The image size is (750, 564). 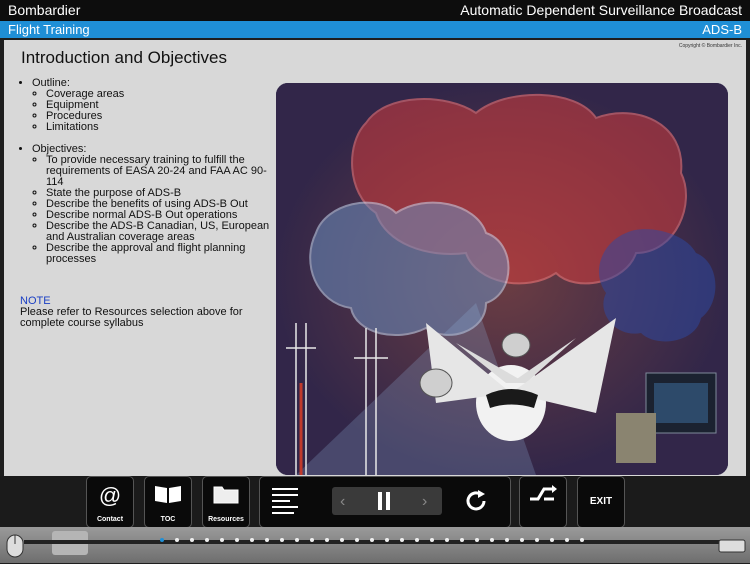 I want to click on list-item: Limitations, so click(x=158, y=127).